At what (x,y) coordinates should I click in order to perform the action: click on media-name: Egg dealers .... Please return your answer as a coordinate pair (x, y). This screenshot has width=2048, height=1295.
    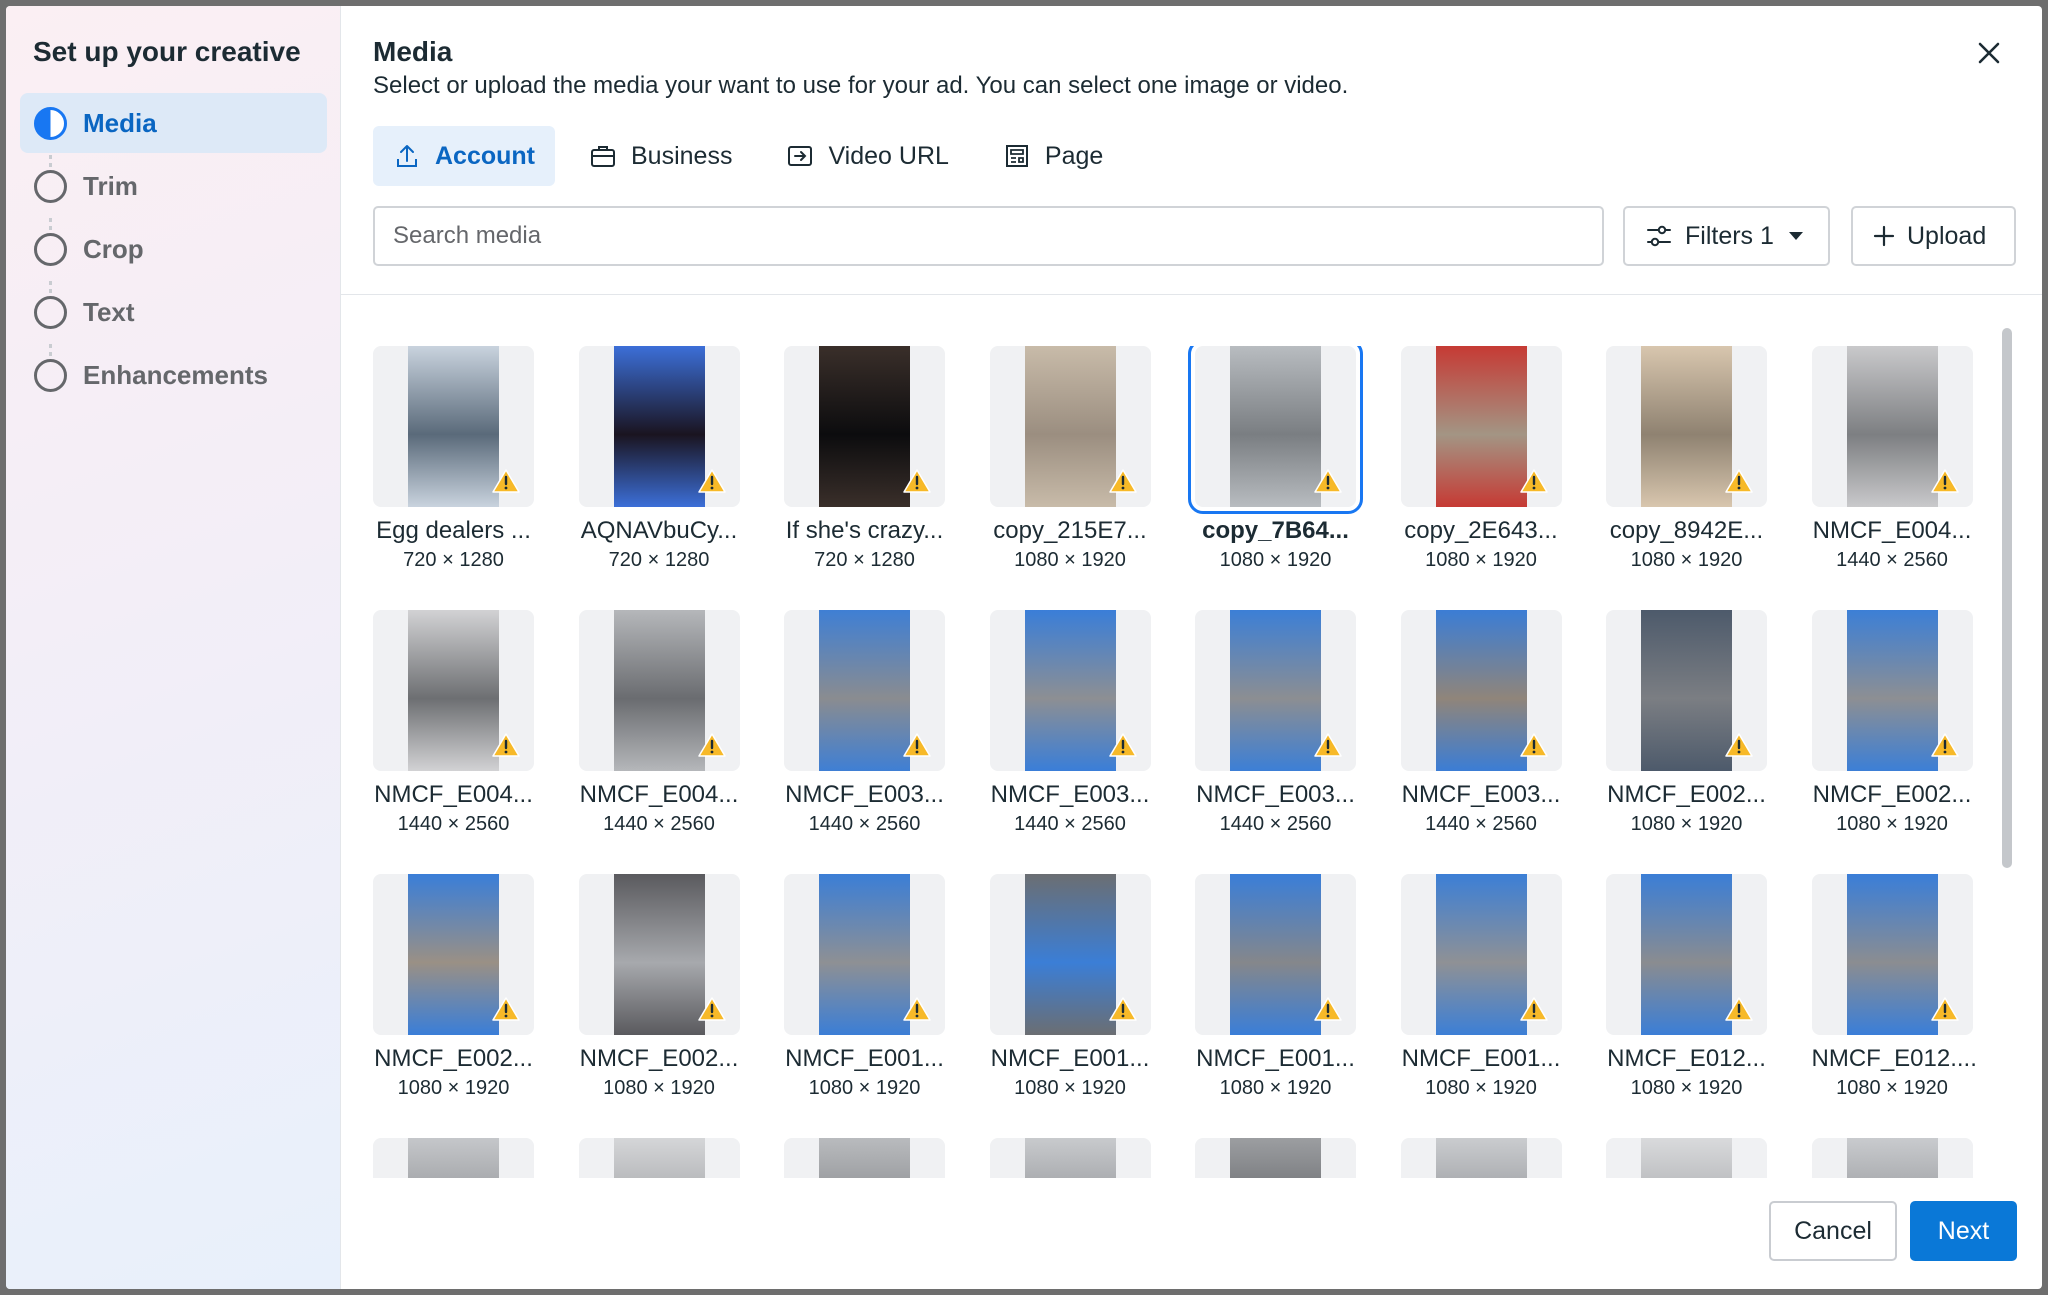
    Looking at the image, I should click on (453, 530).